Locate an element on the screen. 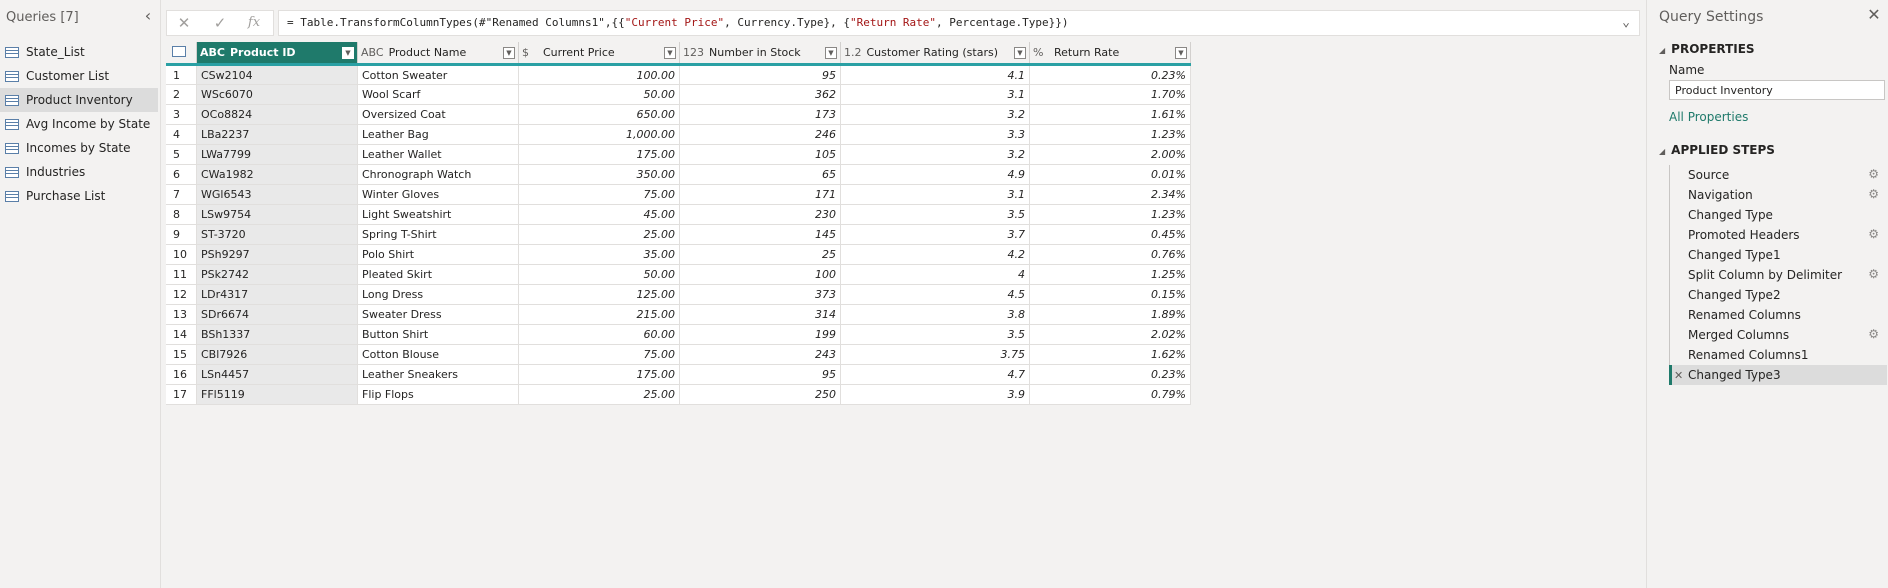 This screenshot has width=1888, height=588. cell-return-rate: 1.61% is located at coordinates (1110, 114).